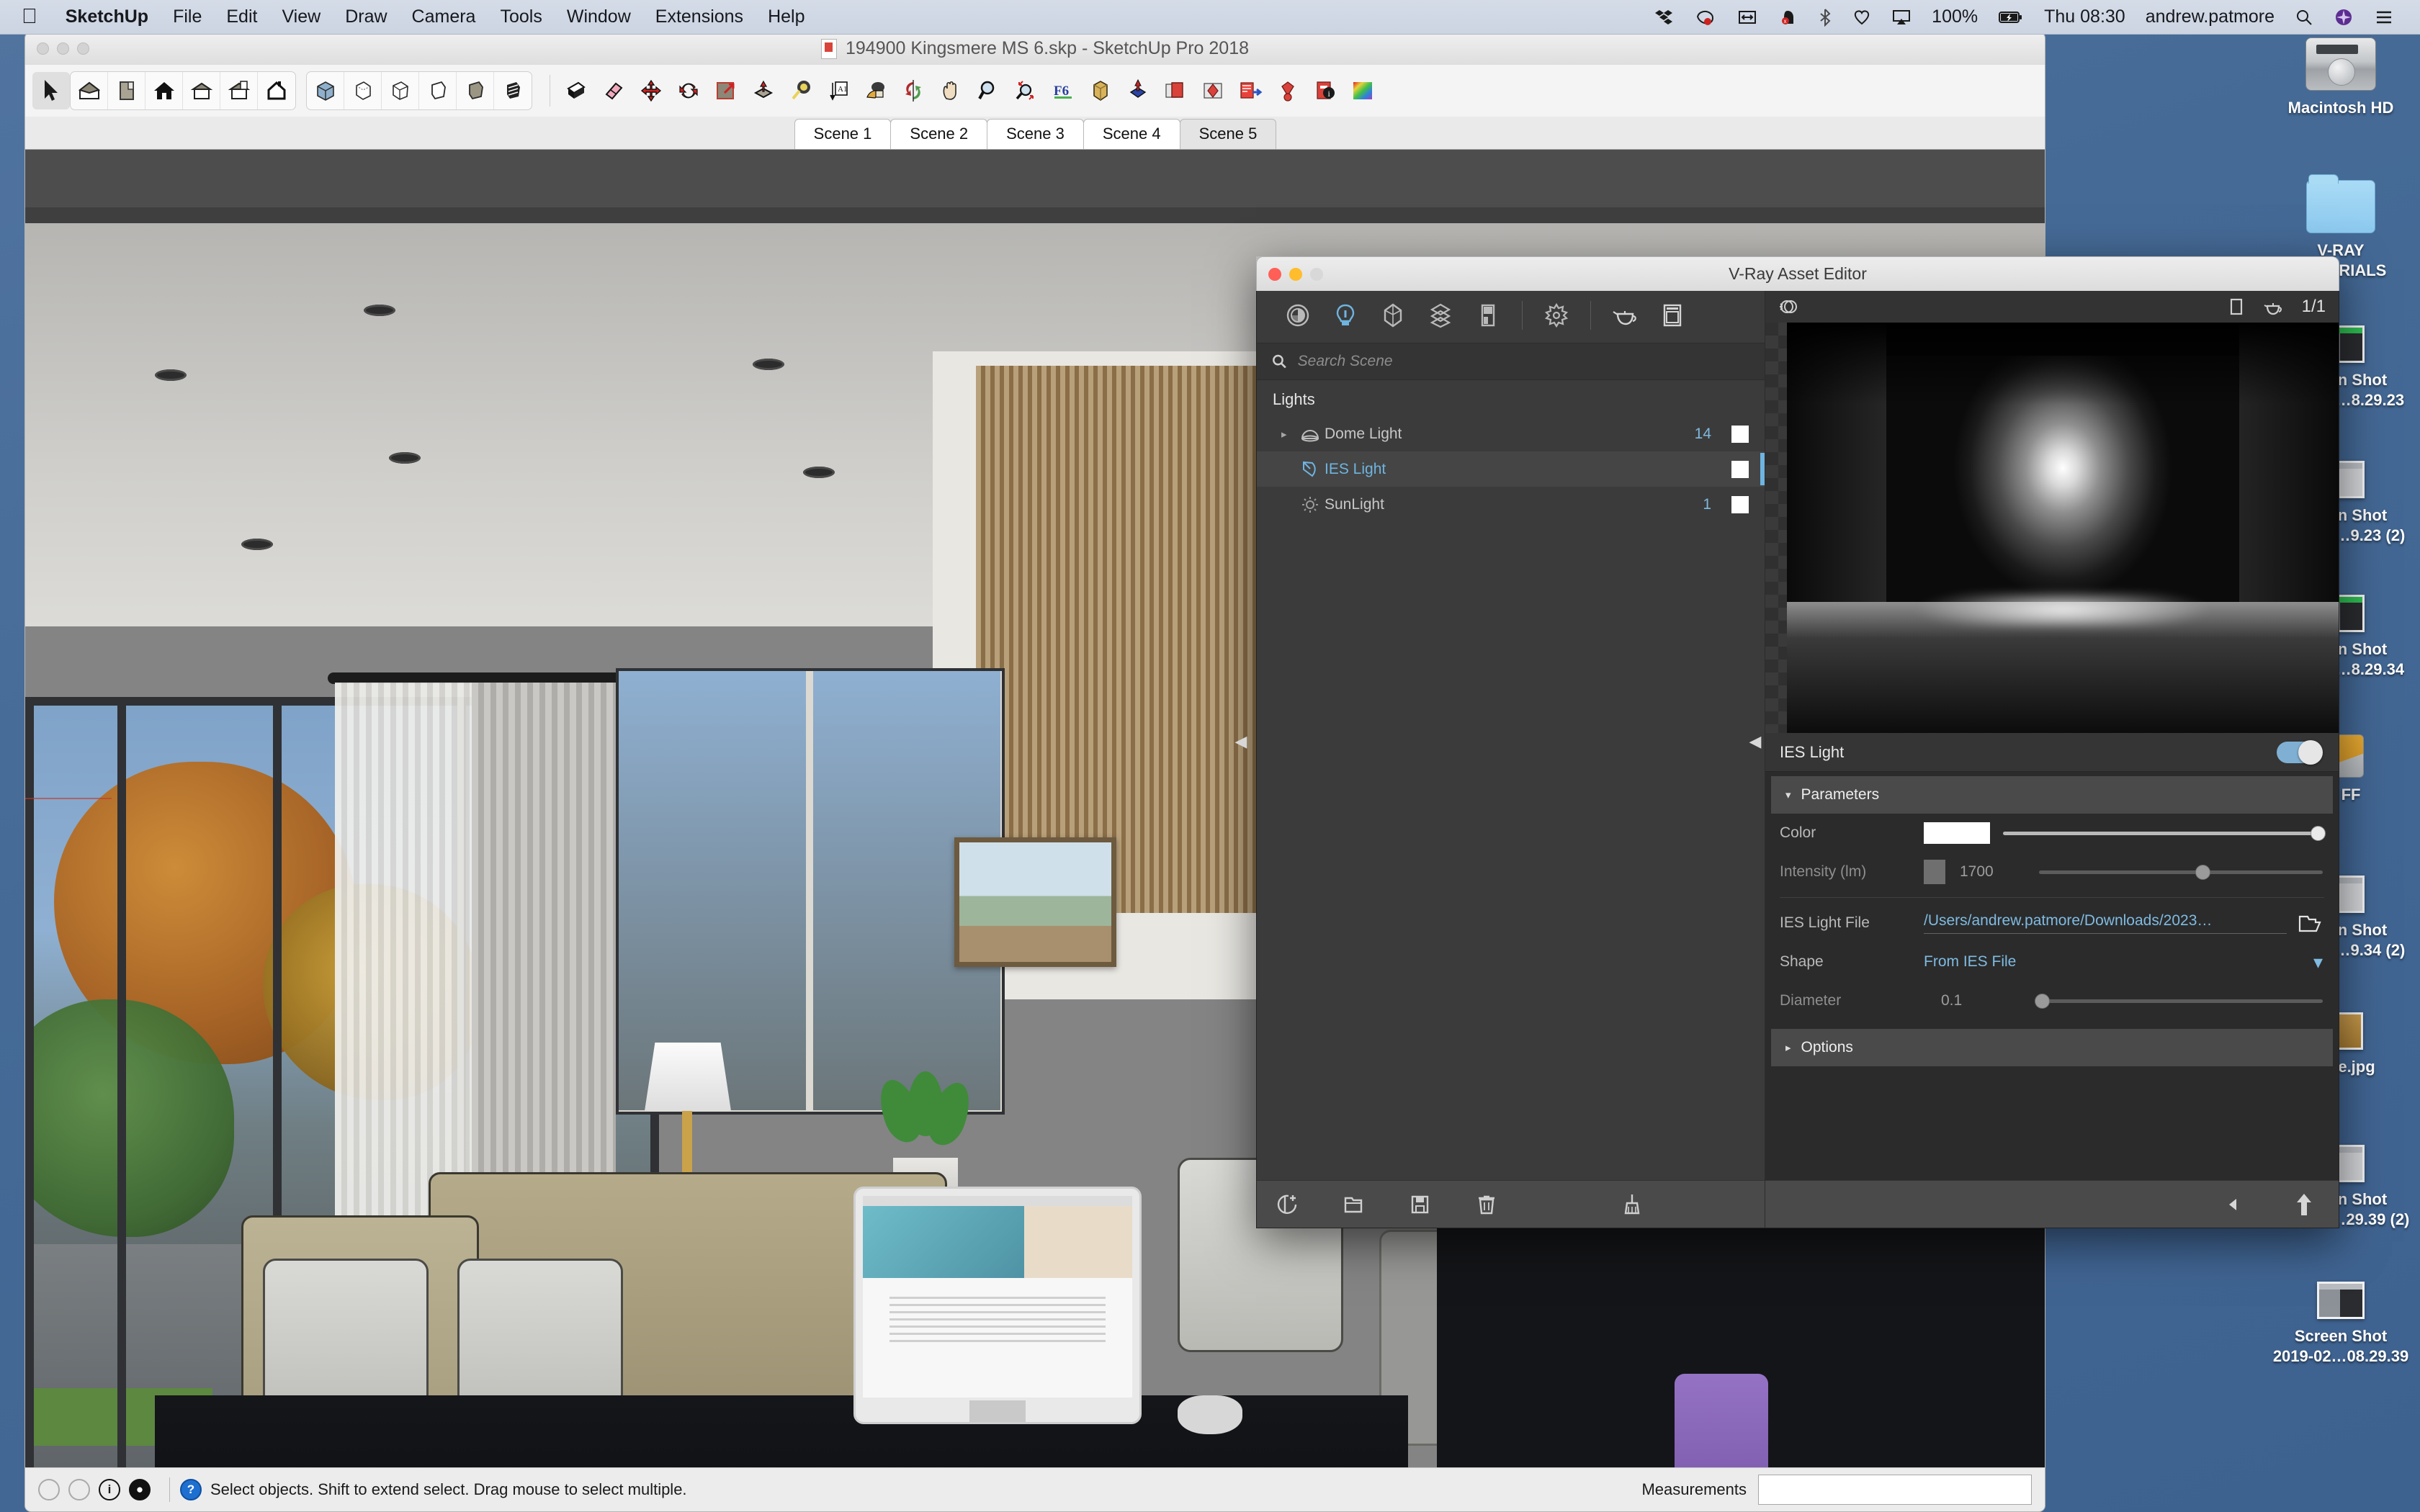 The height and width of the screenshot is (1512, 2420). I want to click on component-icon, so click(127, 90).